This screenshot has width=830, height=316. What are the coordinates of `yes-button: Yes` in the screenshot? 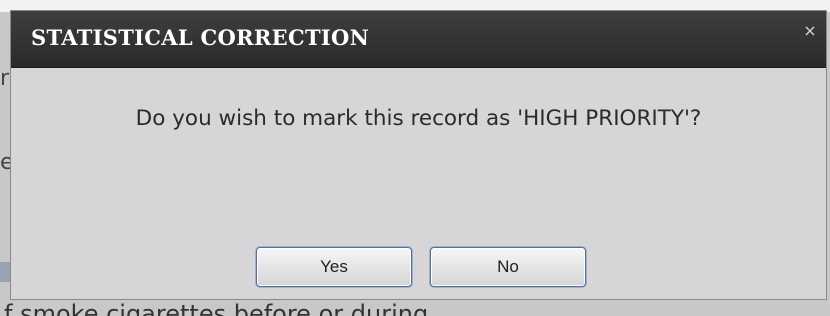 It's located at (334, 267).